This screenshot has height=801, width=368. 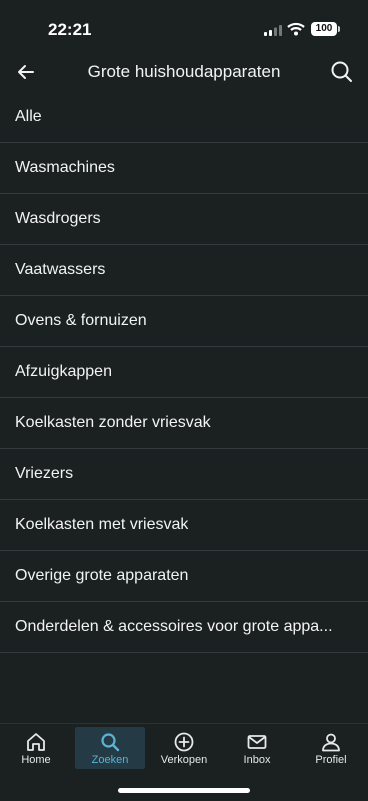 I want to click on header: Grote huishoudapparaten, so click(x=184, y=72).